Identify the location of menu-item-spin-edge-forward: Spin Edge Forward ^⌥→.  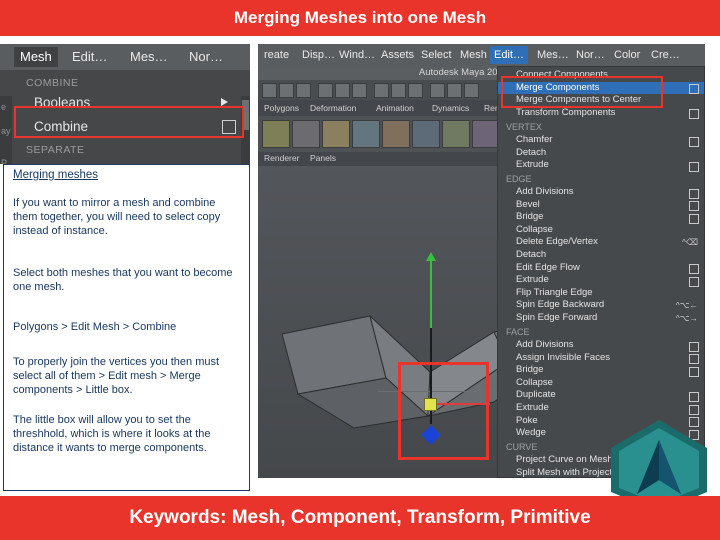
(601, 318).